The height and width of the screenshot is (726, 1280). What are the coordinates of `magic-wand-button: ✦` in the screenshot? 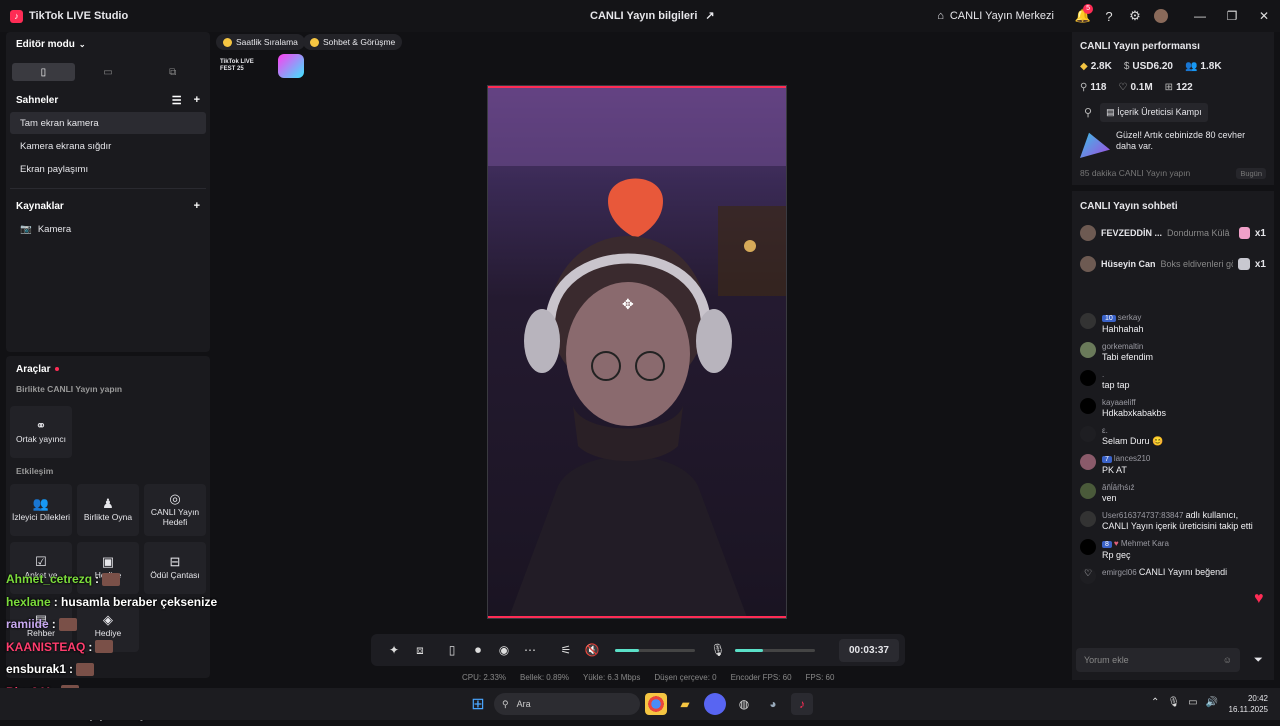 It's located at (394, 650).